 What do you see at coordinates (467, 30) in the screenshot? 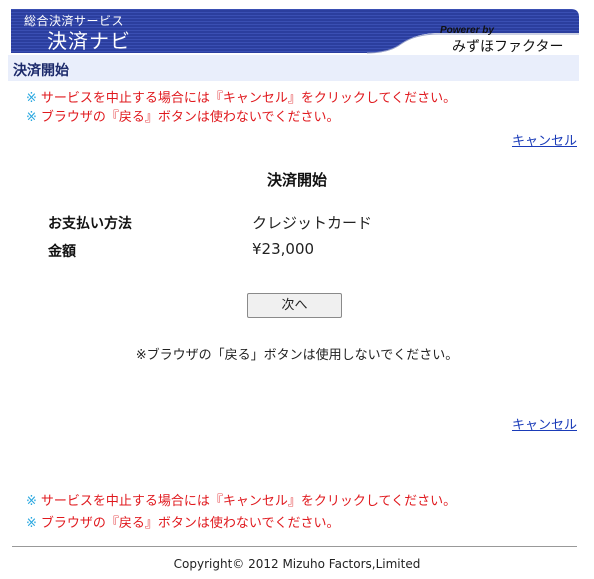
I see `powered-by-label: Powerer by` at bounding box center [467, 30].